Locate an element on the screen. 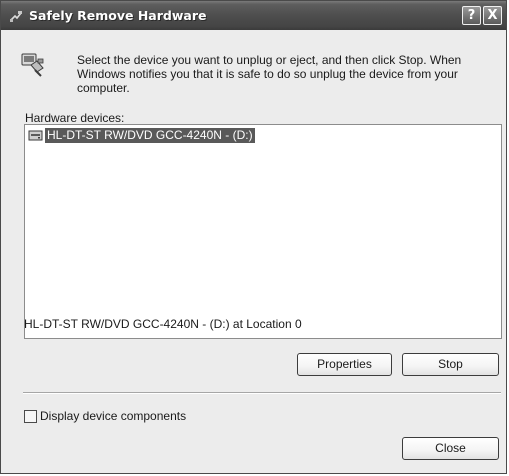  hardware-devices-label: Hardware devices: is located at coordinates (75, 118).